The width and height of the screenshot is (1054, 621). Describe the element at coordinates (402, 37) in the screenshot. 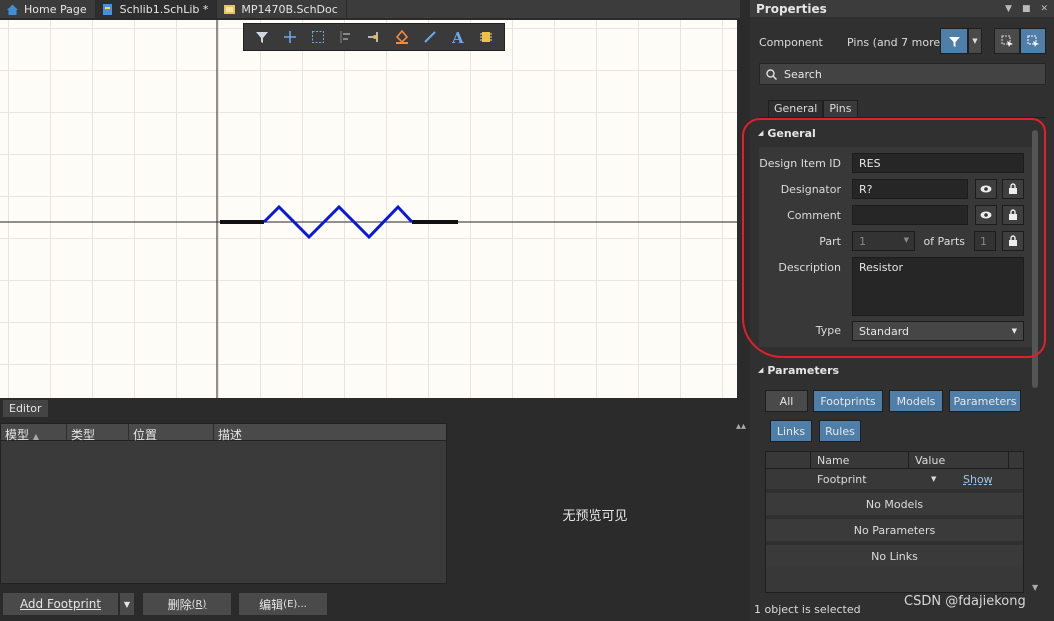

I see `fill-icon` at that location.